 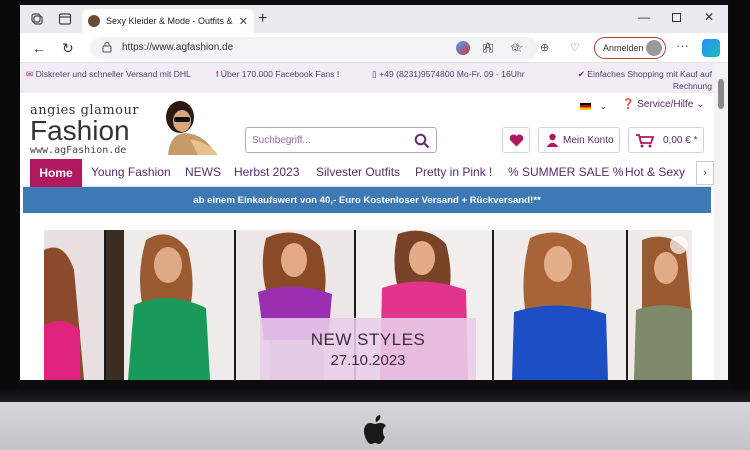 I want to click on wishlist-button, so click(x=516, y=140).